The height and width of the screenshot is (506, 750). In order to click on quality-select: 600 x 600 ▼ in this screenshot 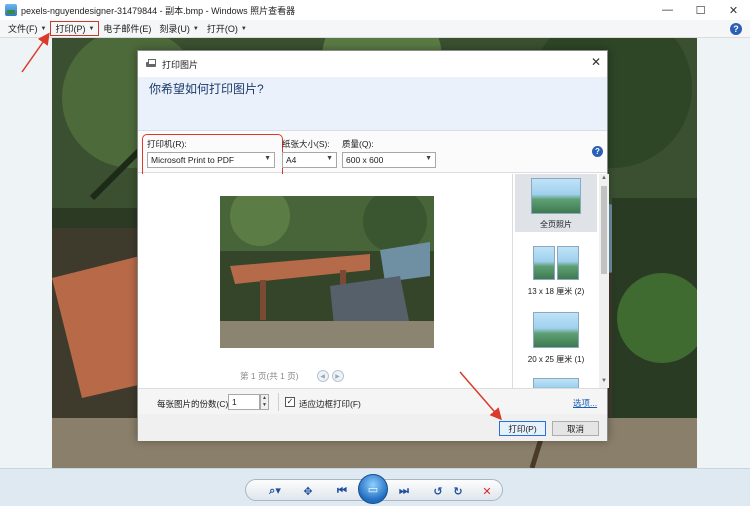, I will do `click(389, 160)`.